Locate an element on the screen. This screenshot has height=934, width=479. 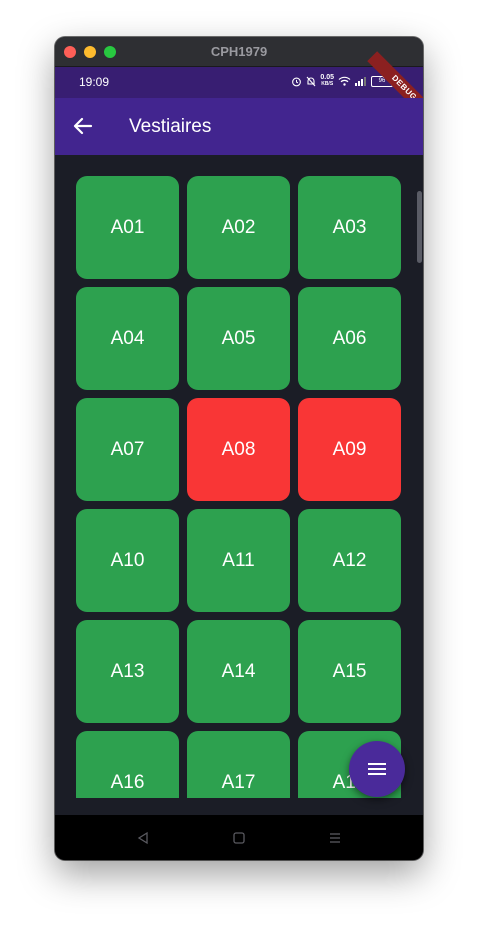
nav-home-icon is located at coordinates (239, 837).